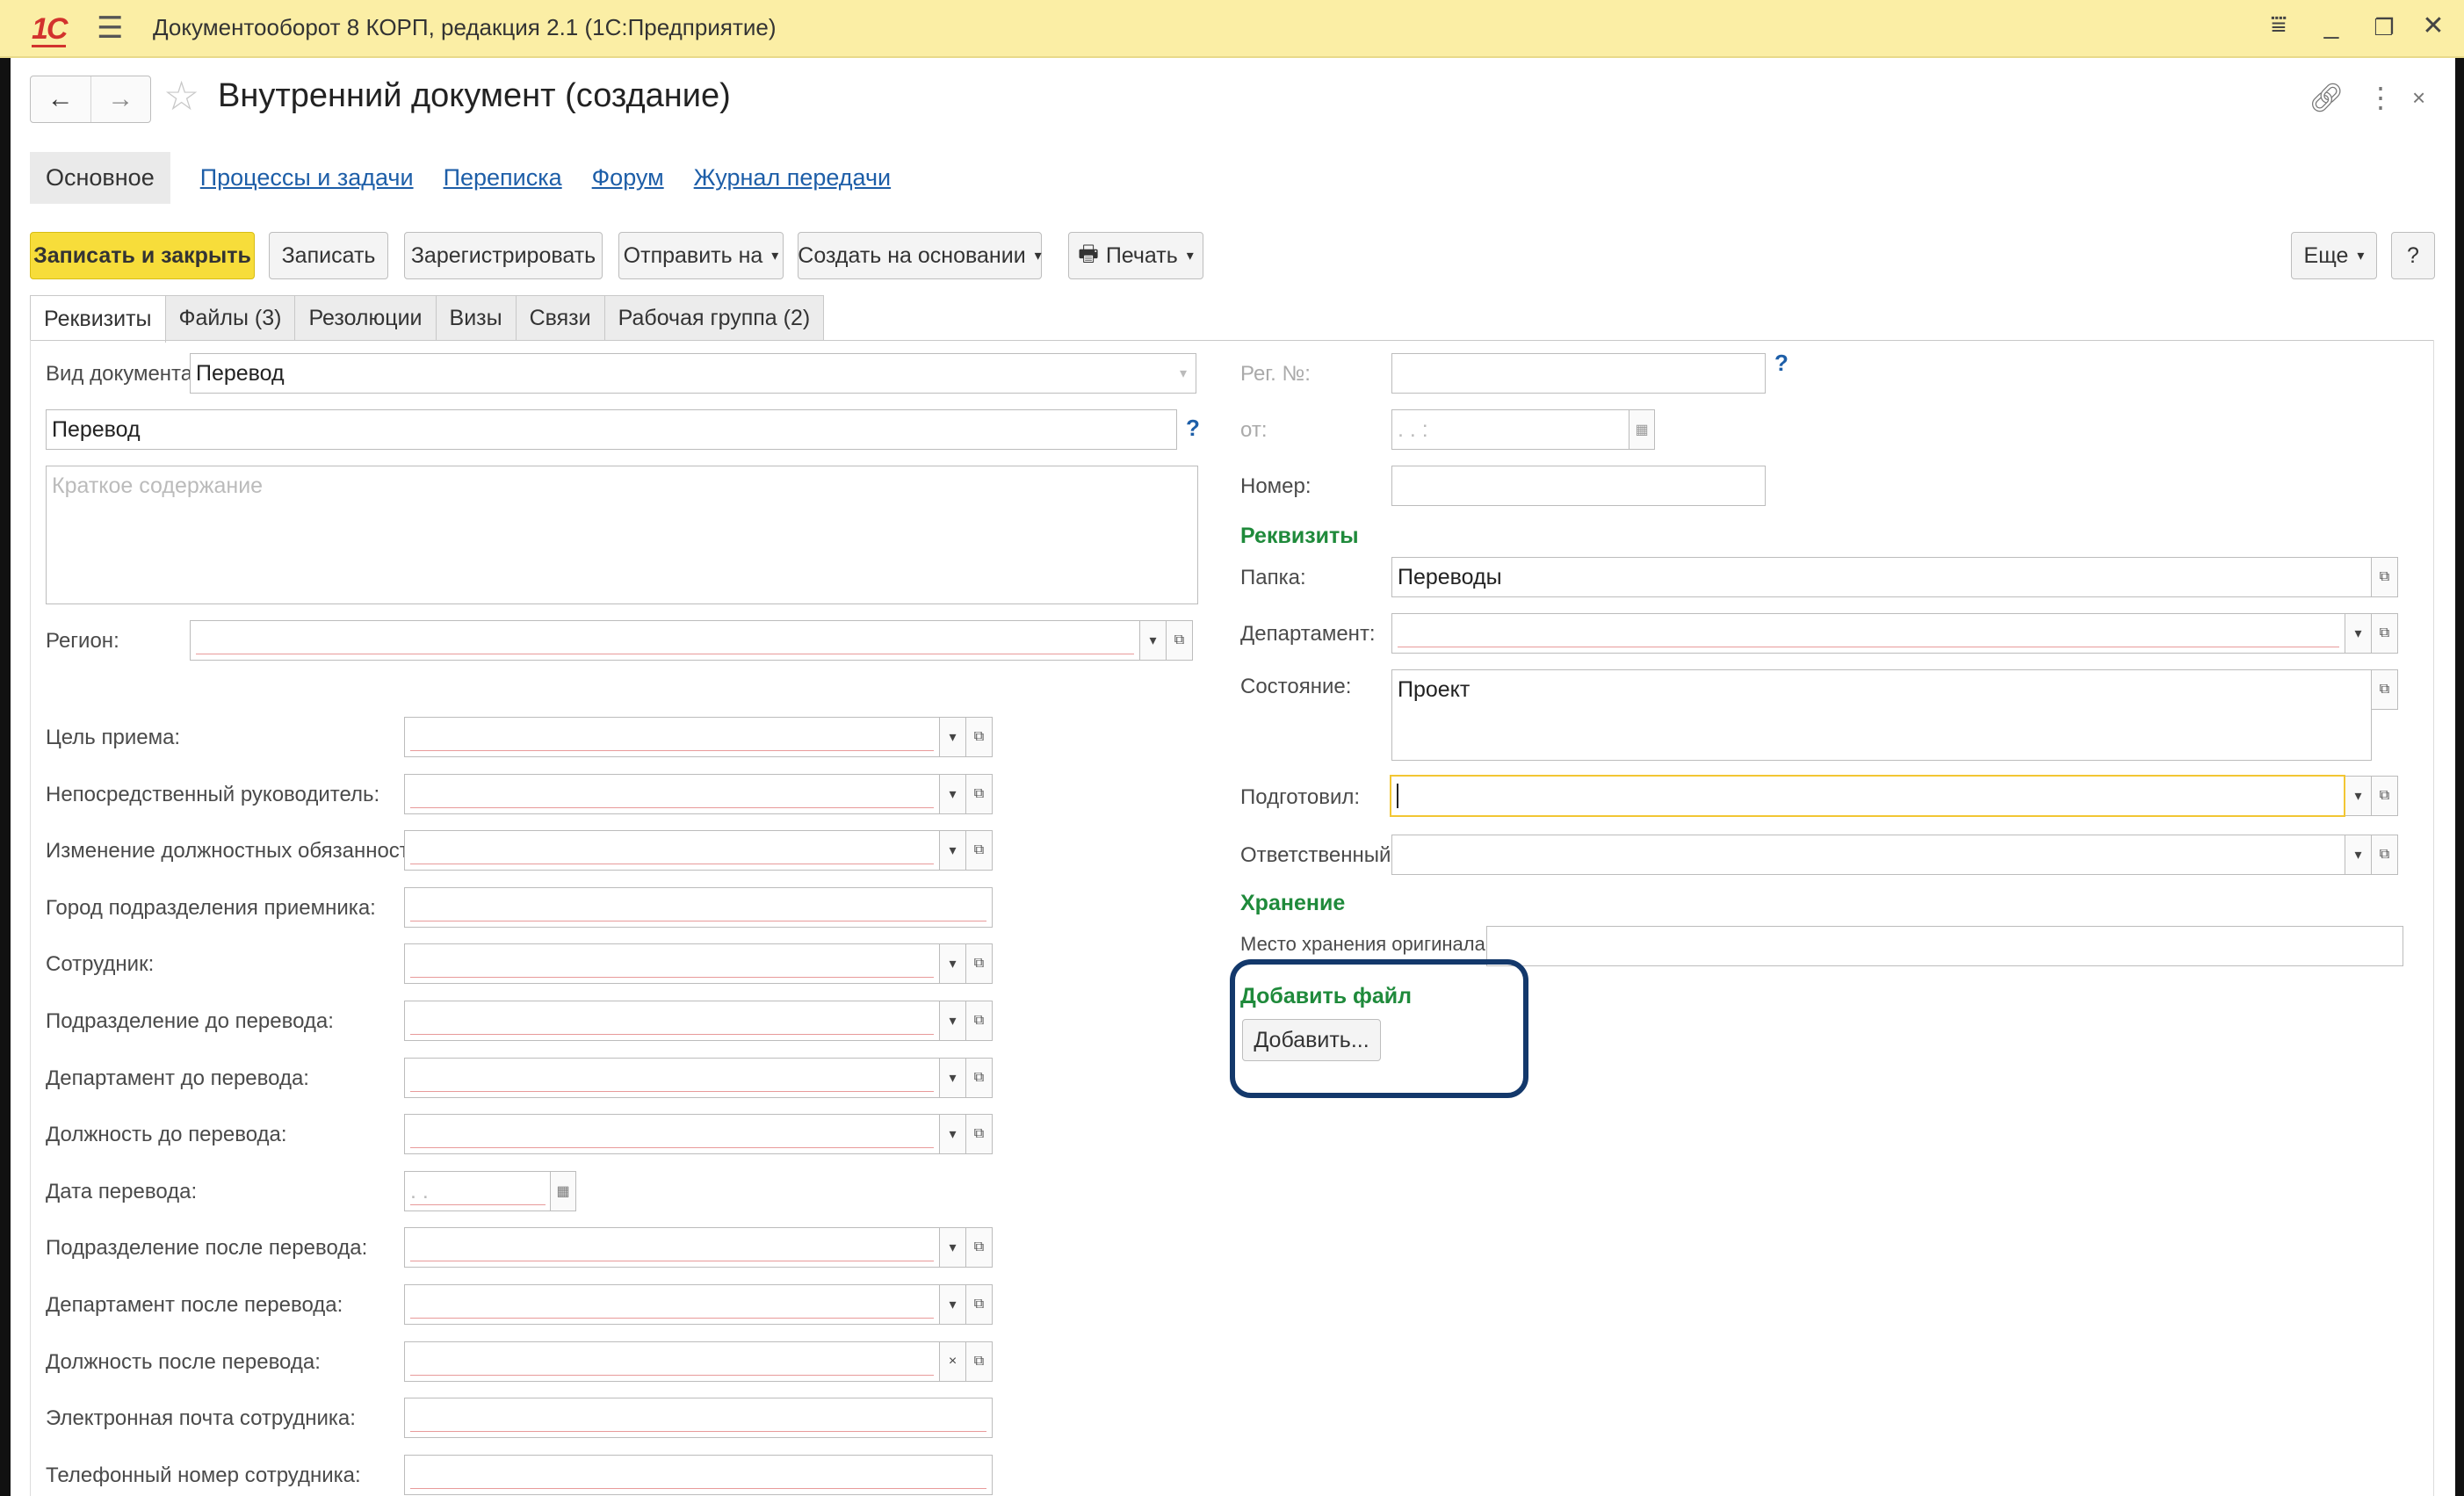  Describe the element at coordinates (329, 255) in the screenshot. I see `save-button: Записать` at that location.